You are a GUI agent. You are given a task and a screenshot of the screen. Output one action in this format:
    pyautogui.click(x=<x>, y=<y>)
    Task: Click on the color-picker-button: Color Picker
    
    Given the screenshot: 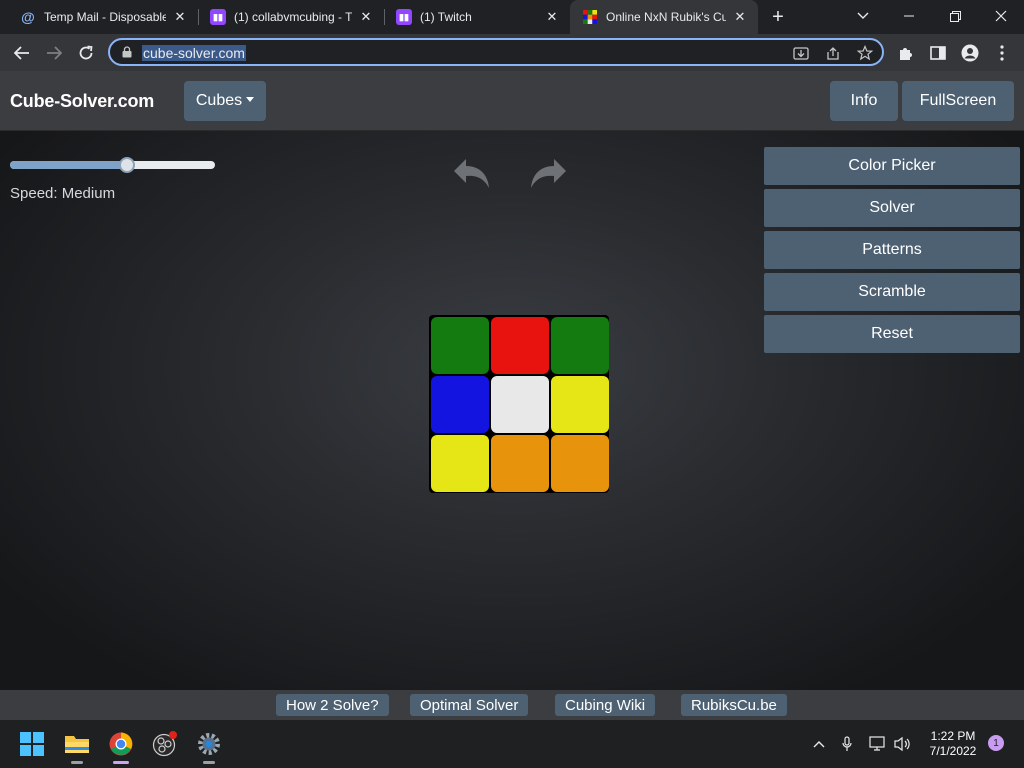 What is the action you would take?
    pyautogui.click(x=892, y=166)
    